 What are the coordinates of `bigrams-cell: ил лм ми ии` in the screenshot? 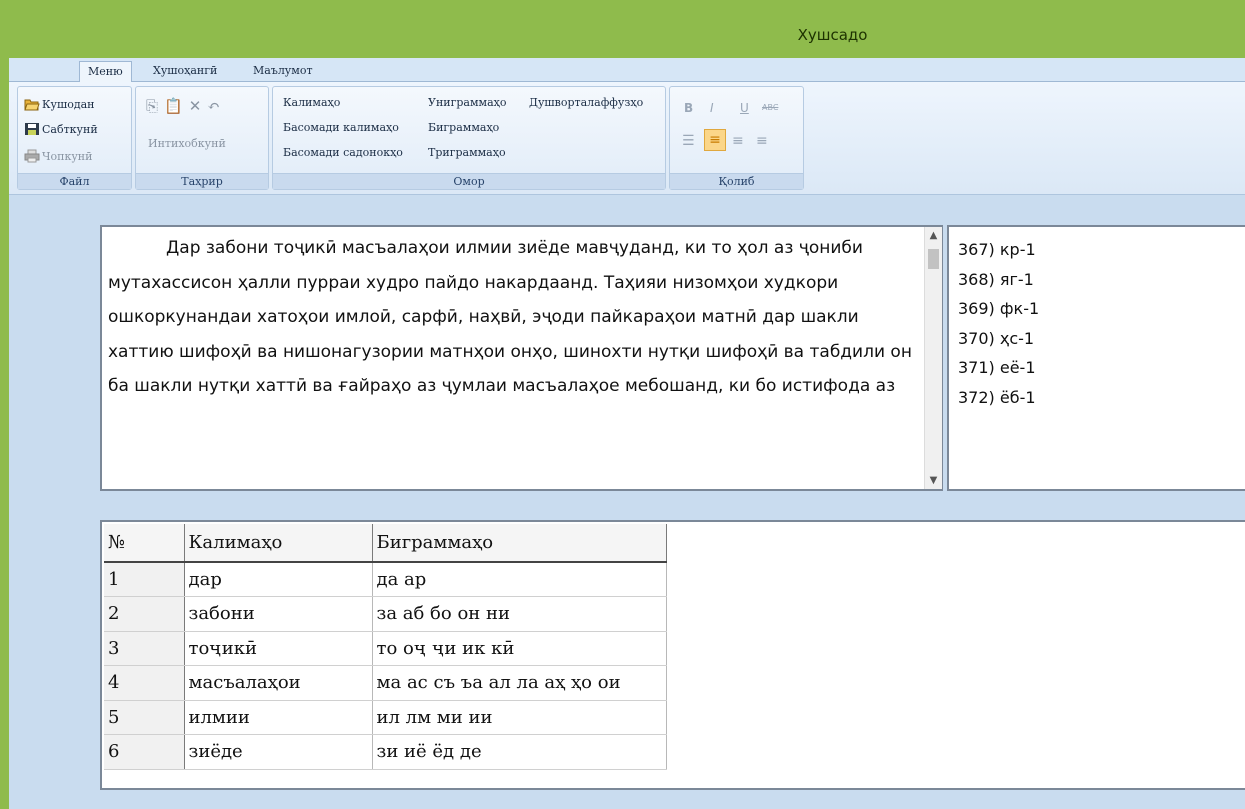 It's located at (519, 717).